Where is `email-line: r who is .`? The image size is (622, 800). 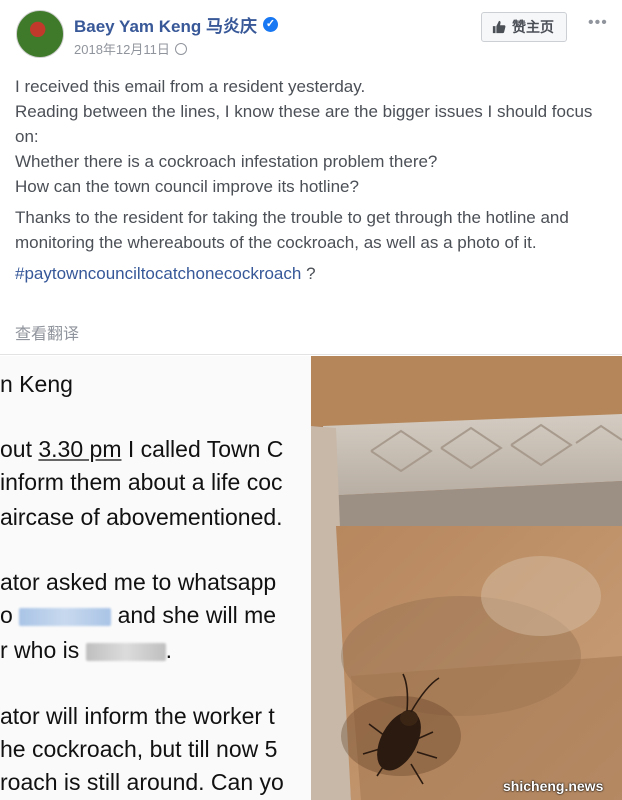 email-line: r who is . is located at coordinates (86, 650).